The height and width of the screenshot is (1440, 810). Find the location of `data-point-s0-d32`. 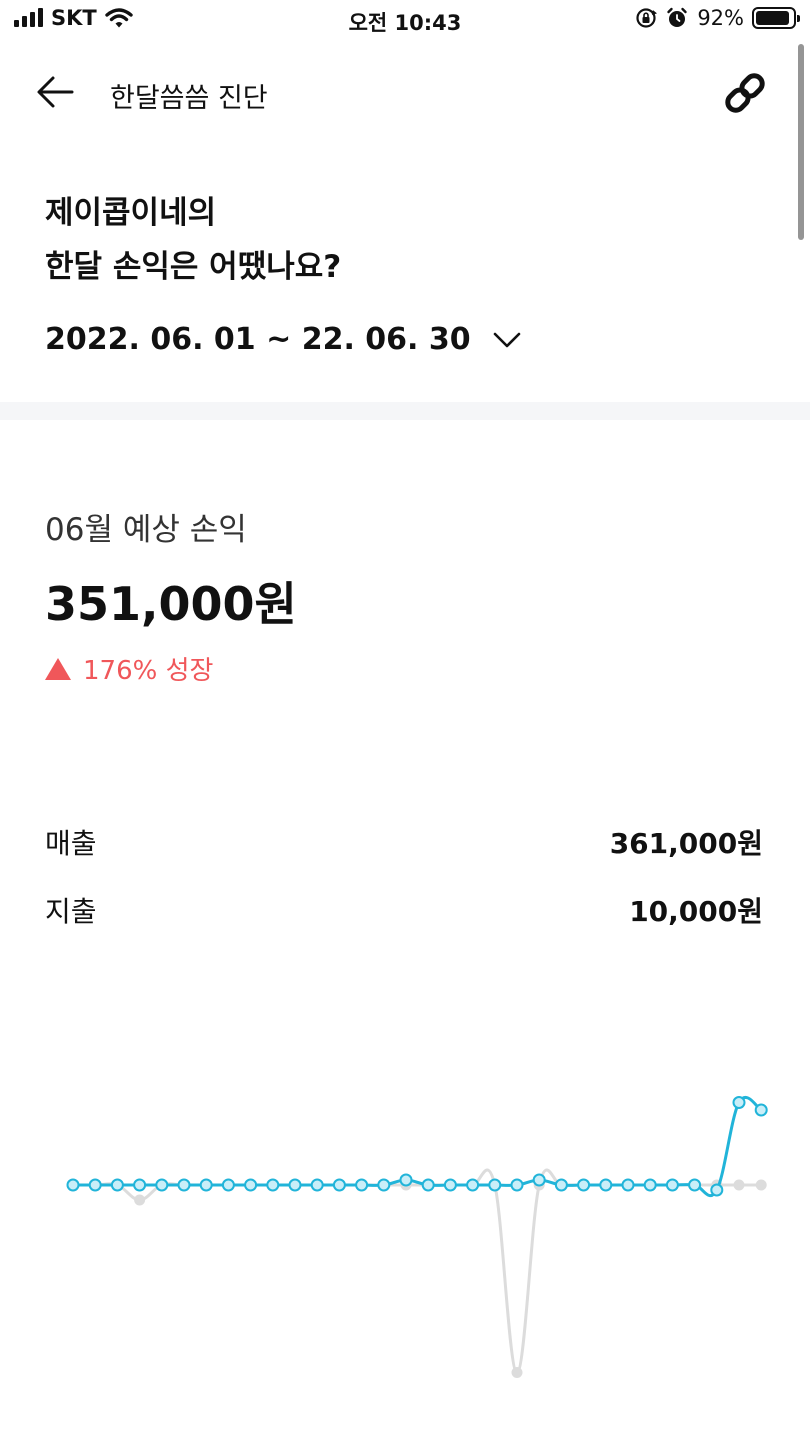

data-point-s0-d32 is located at coordinates (761, 1110).